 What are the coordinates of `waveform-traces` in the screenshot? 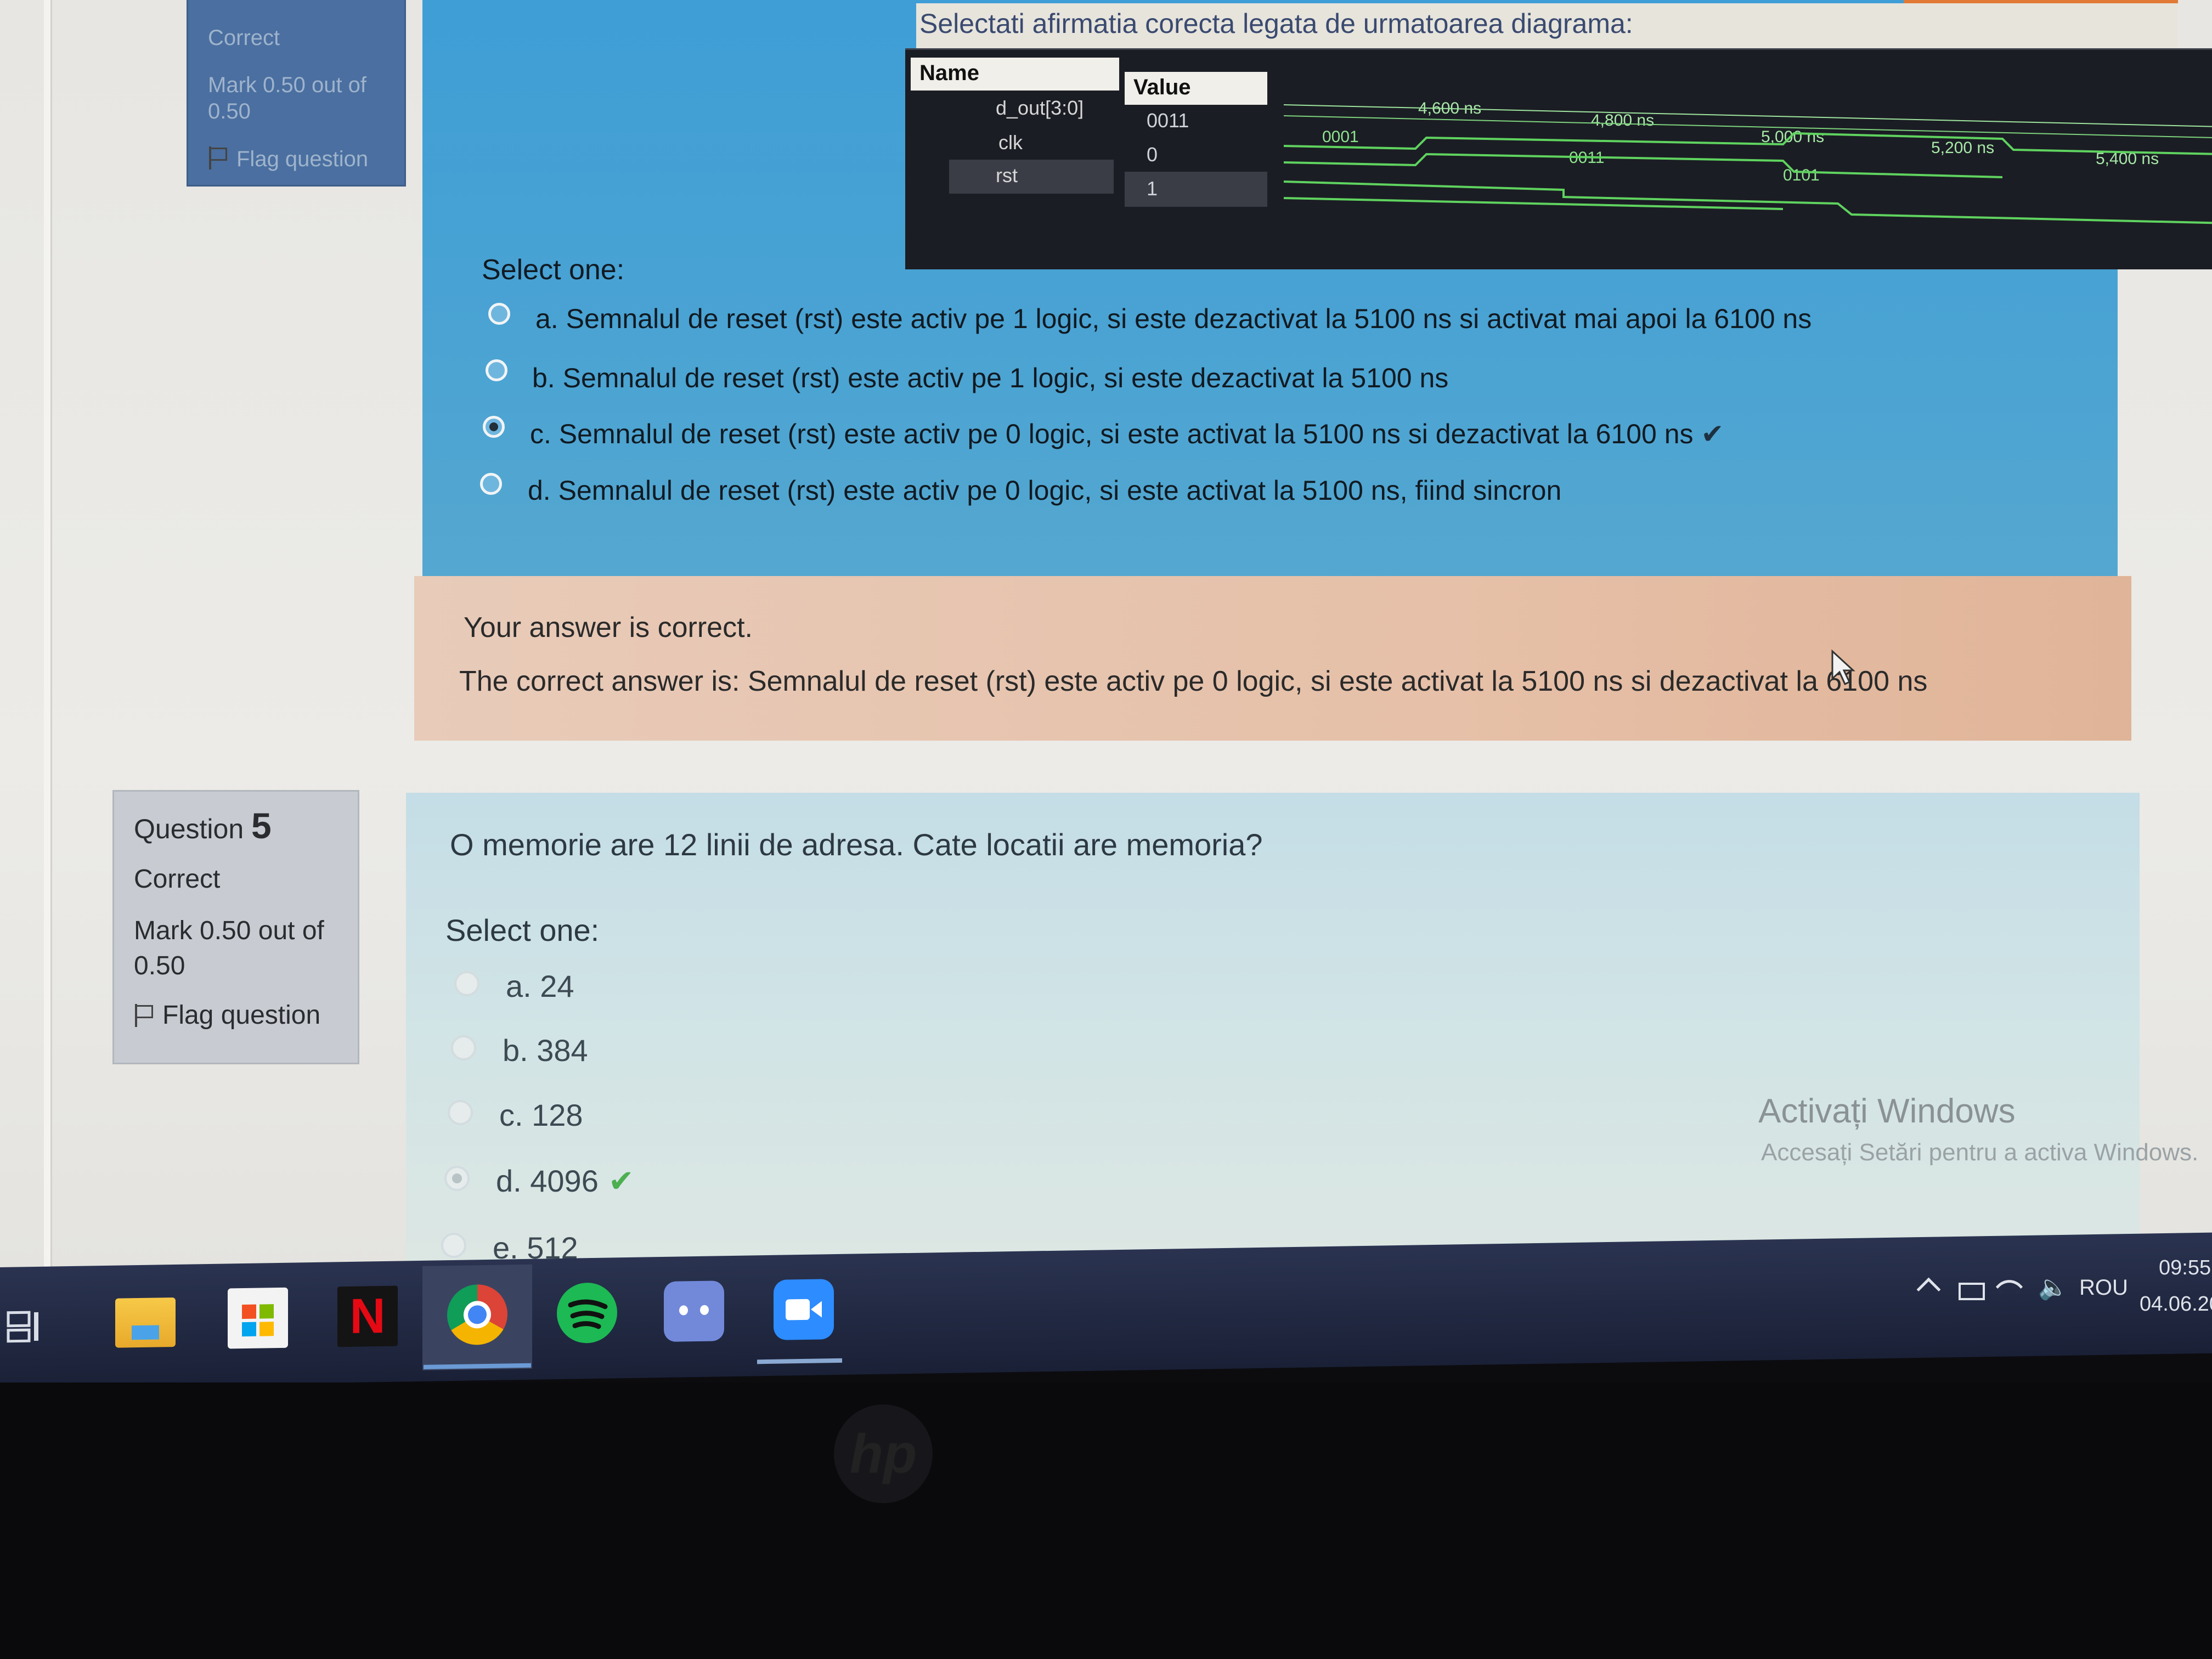 It's located at (1747, 164).